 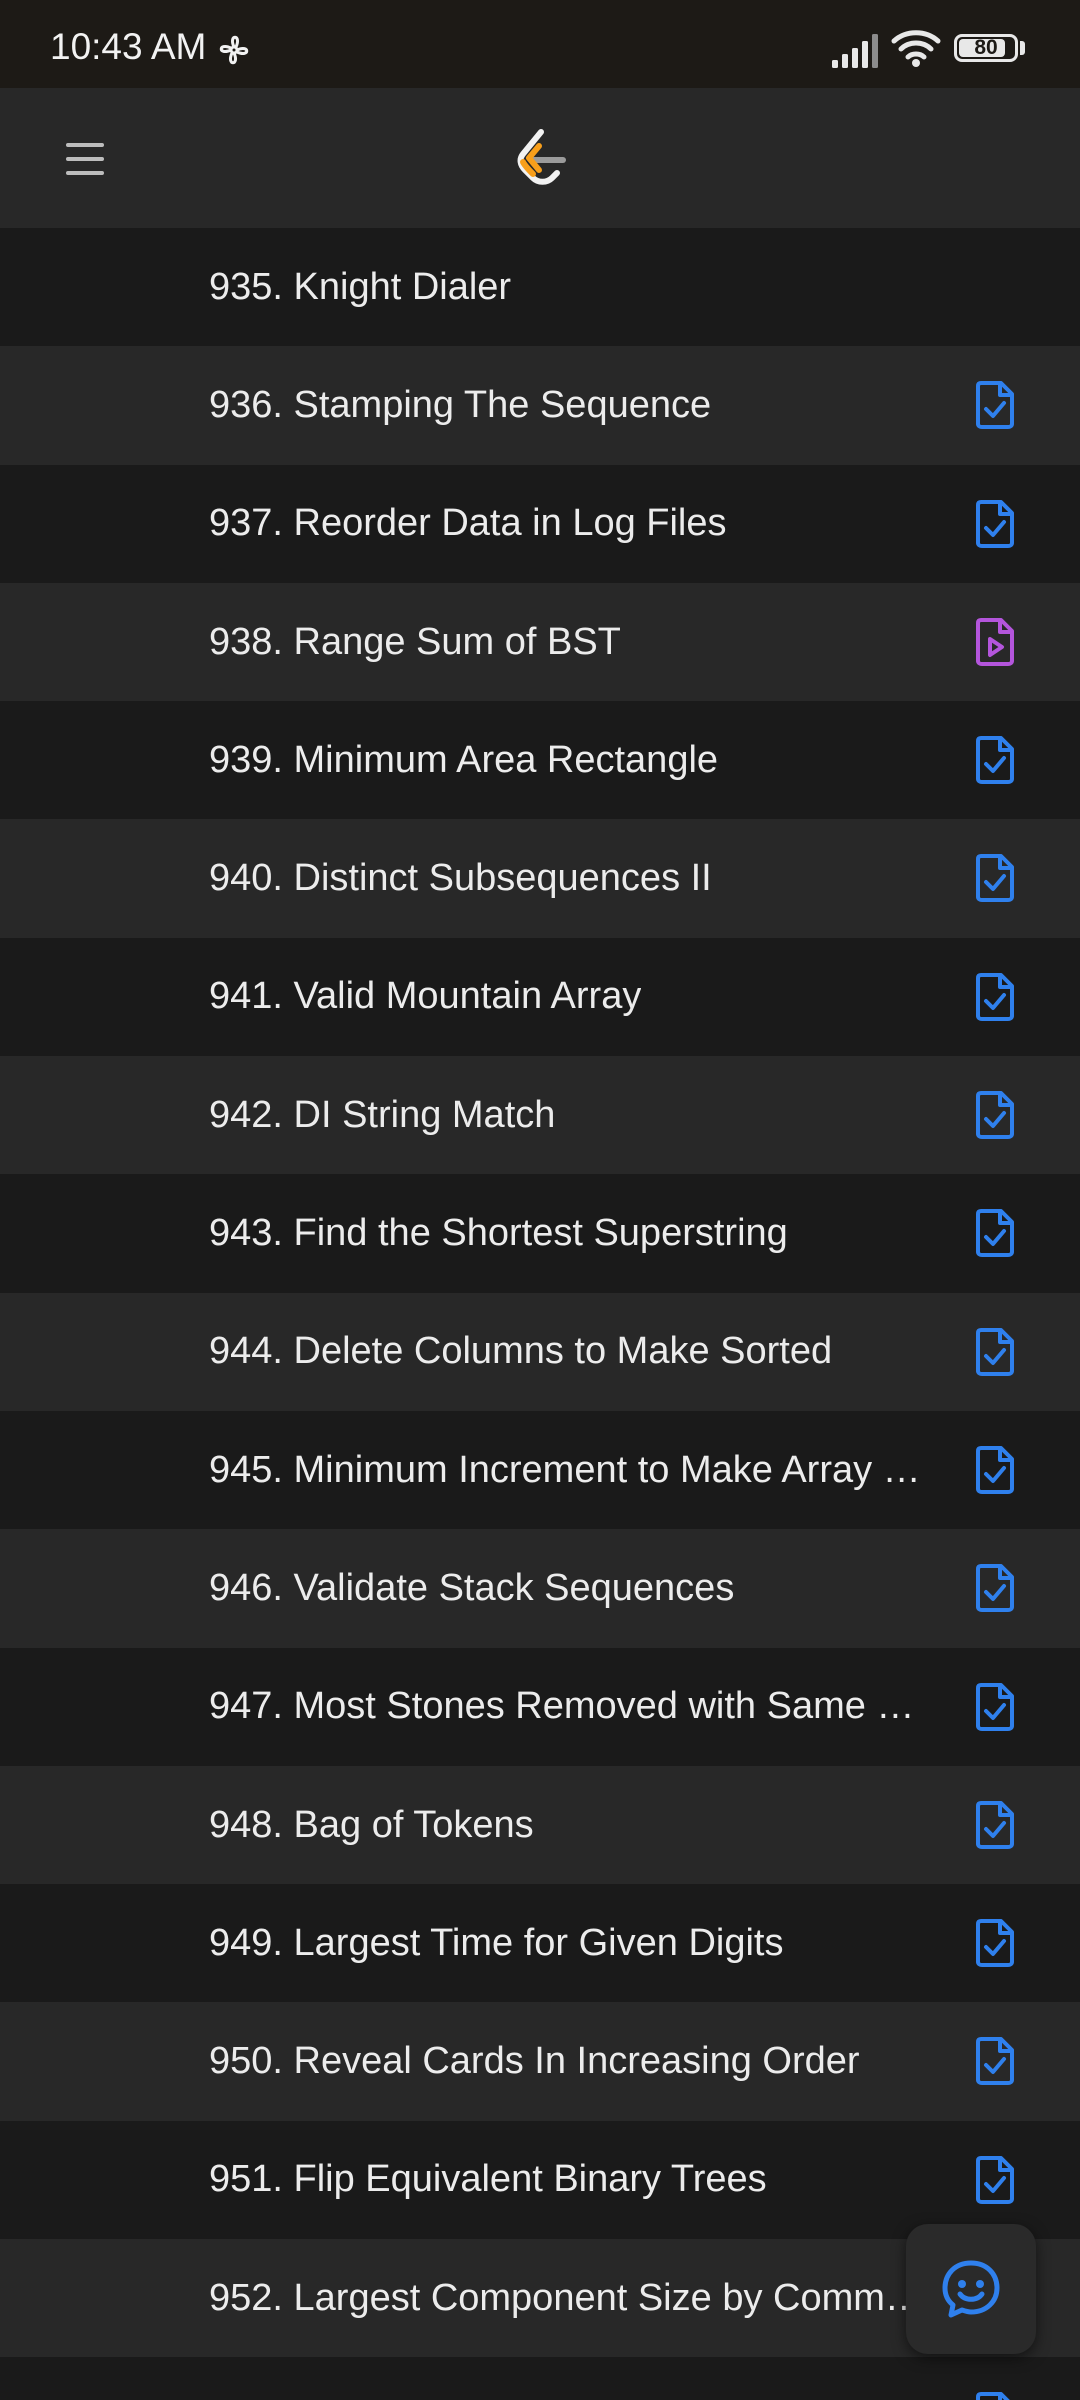 I want to click on problem-row: 936. Stamping The Sequence, so click(x=540, y=405).